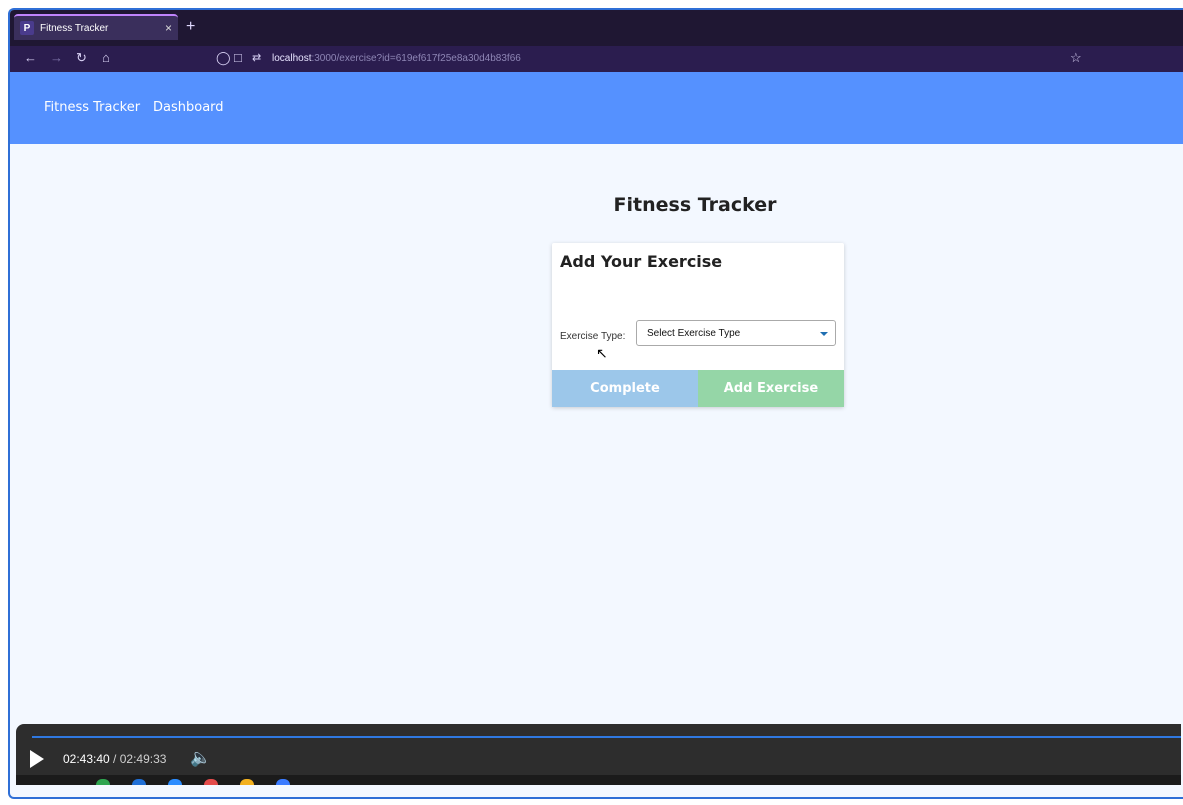 The image size is (1183, 805). Describe the element at coordinates (602, 353) in the screenshot. I see `mouse-cursor-icon: ↖` at that location.